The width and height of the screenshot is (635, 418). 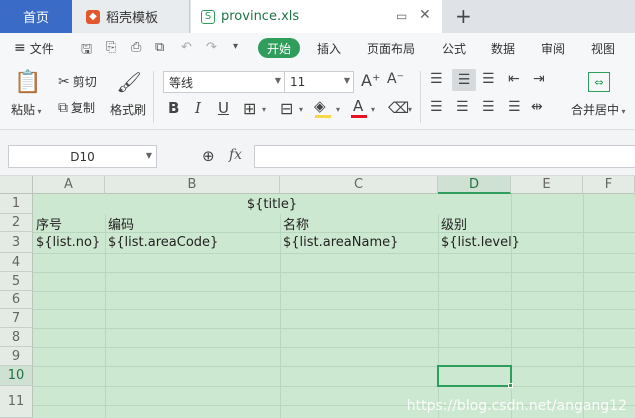 I want to click on formula-bar: D10 ▼ ⊕ fx, so click(x=317, y=153).